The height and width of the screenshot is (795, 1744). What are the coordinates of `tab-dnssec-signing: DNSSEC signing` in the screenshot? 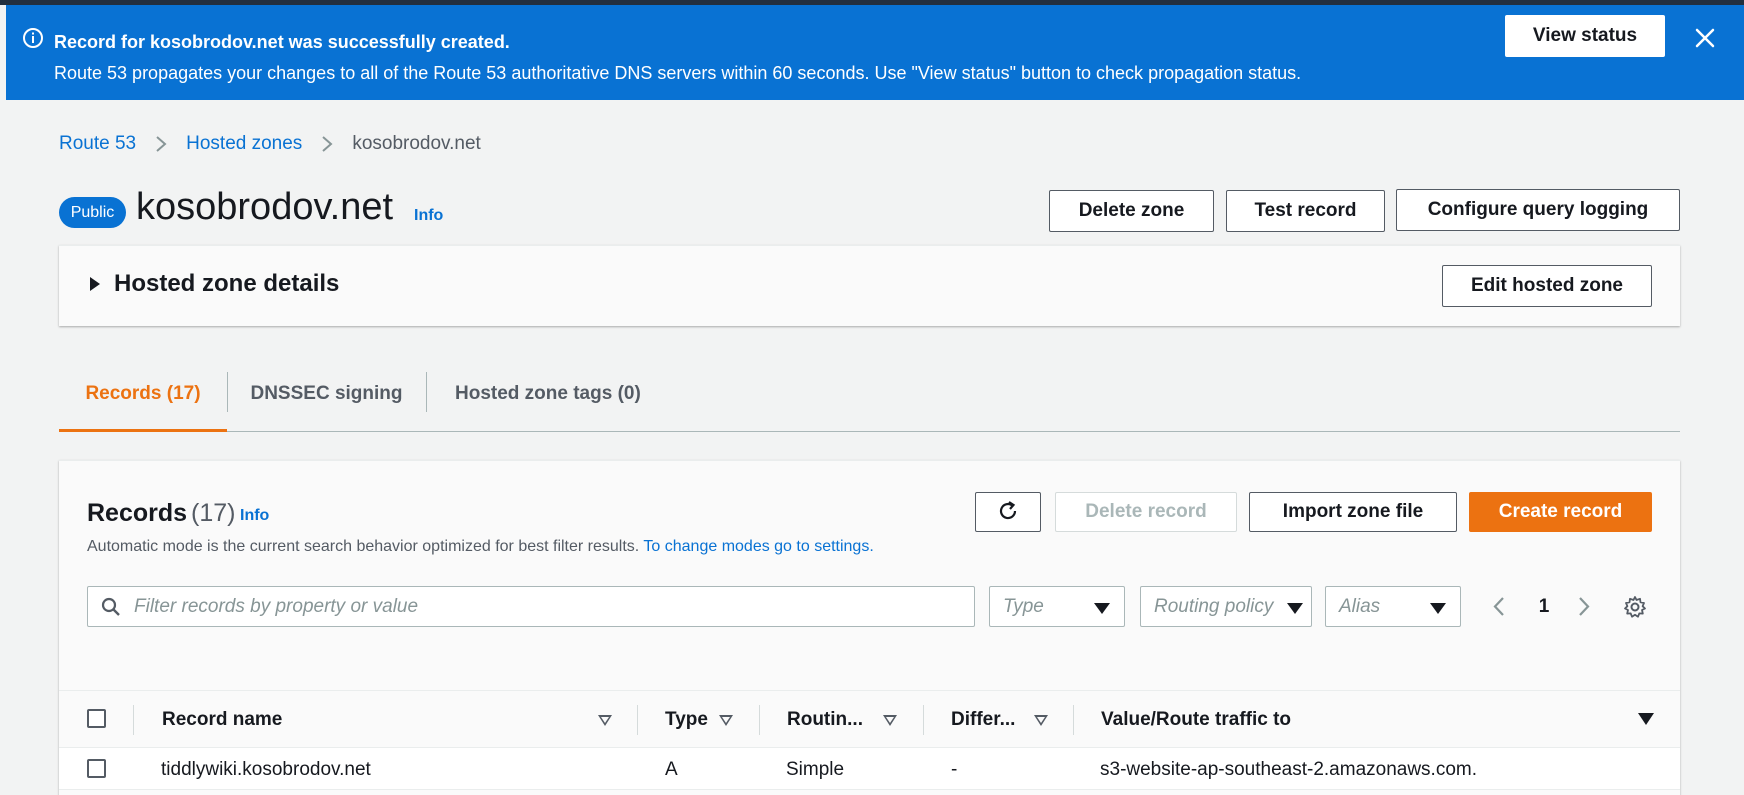 It's located at (326, 402).